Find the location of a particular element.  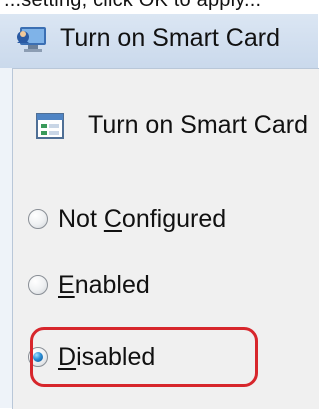

selected-option-highlight is located at coordinates (144, 357).